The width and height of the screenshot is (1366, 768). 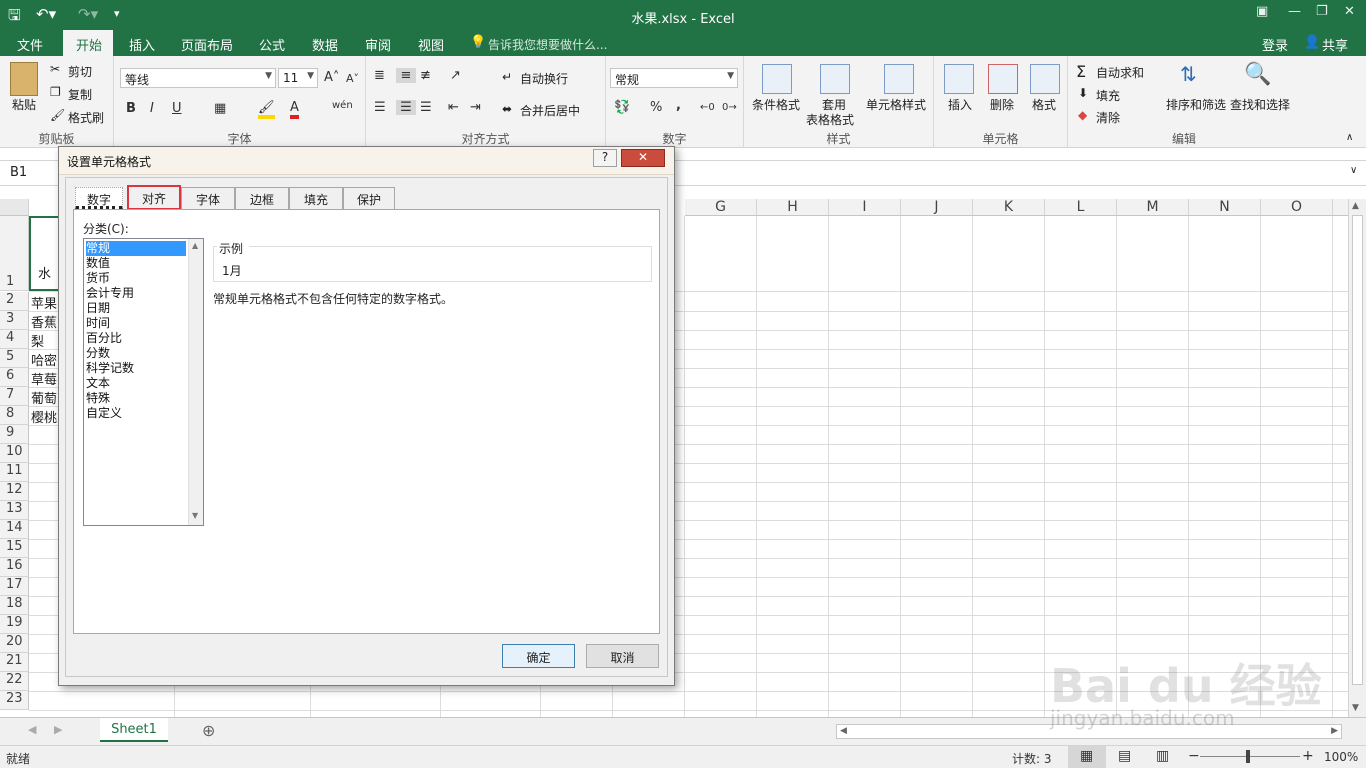 I want to click on category-text: 文本, so click(x=98, y=383).